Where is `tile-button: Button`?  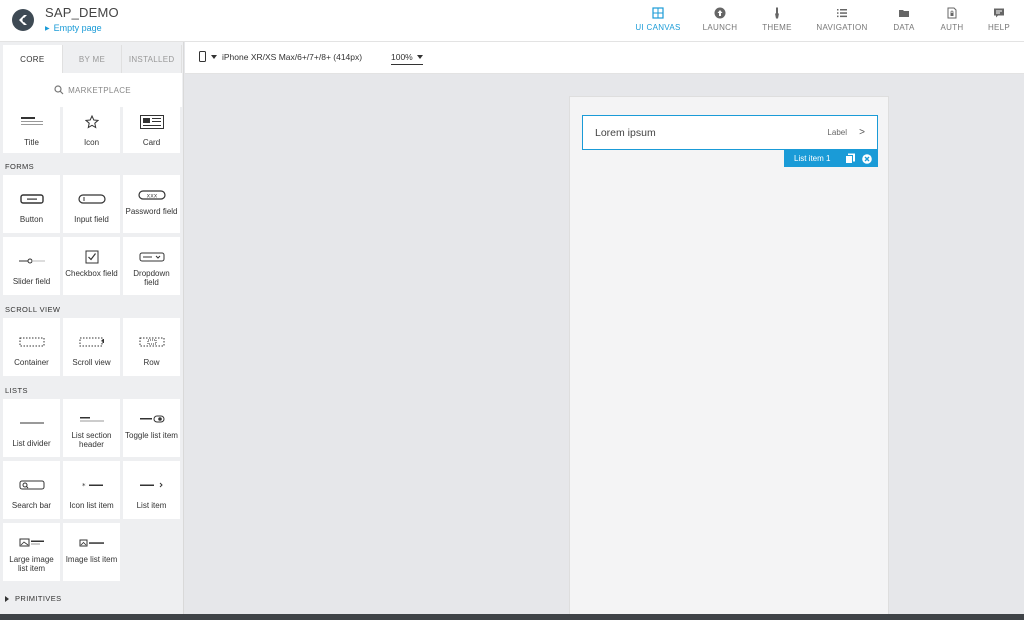
tile-button: Button is located at coordinates (31, 204).